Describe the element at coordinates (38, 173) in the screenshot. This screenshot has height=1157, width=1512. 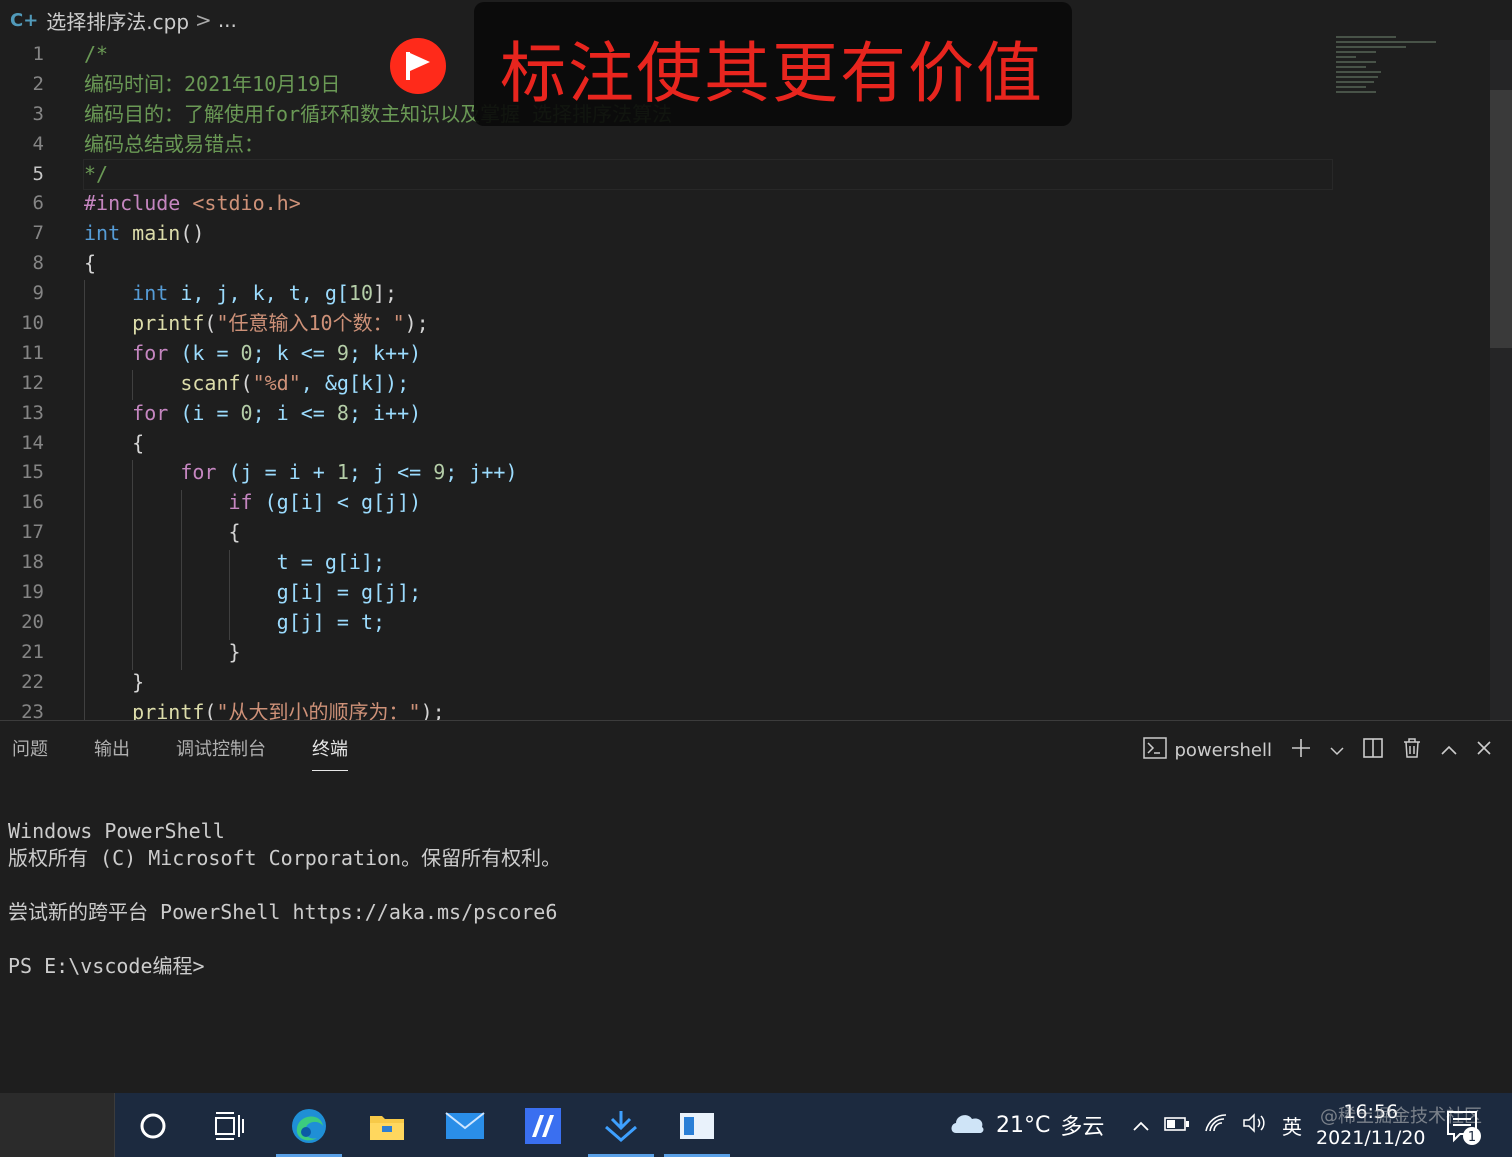
I see `line-number-current: 5` at that location.